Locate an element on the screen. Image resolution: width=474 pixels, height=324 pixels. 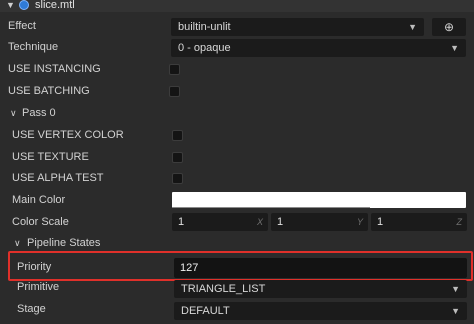
technique-value: 0 - opaque is located at coordinates (204, 48).